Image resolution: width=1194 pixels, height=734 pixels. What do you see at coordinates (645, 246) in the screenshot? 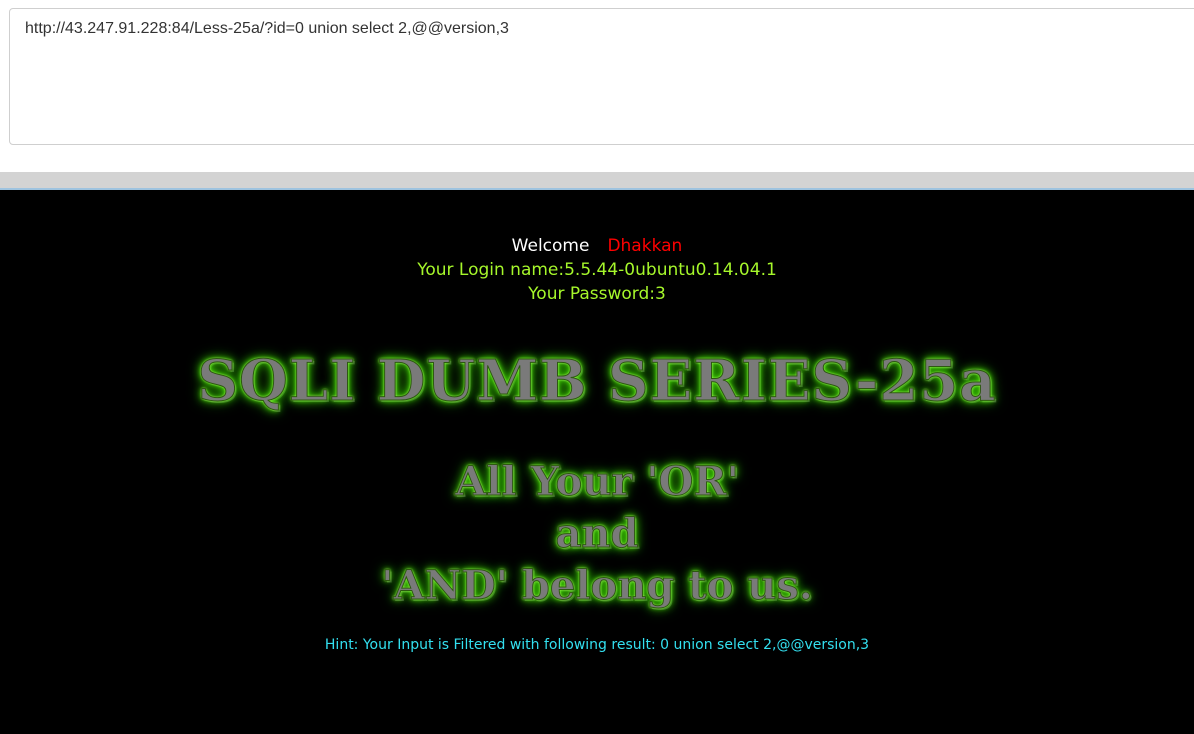
I see `user-name: Dhakkan` at bounding box center [645, 246].